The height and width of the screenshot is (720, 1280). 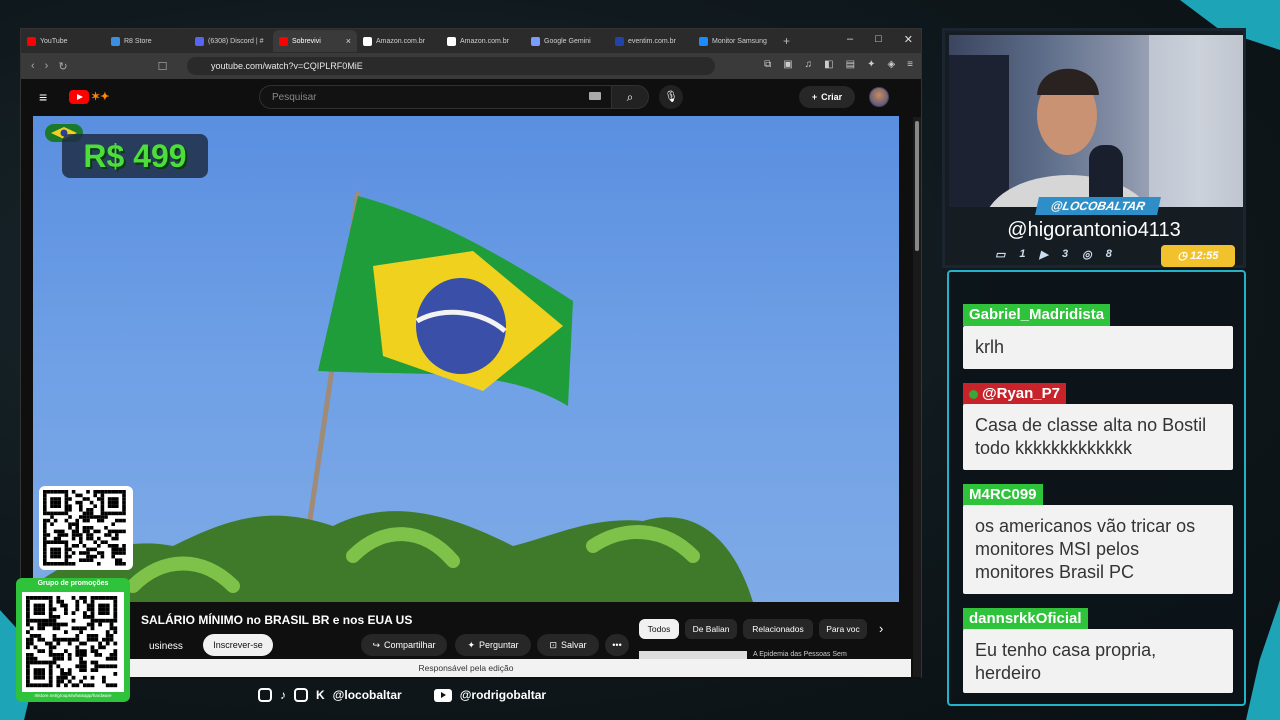 What do you see at coordinates (838, 64) in the screenshot?
I see `extension-icons: ⧉ ▣ ♫ ◧ ▤ ✦ ◈ ≡` at bounding box center [838, 64].